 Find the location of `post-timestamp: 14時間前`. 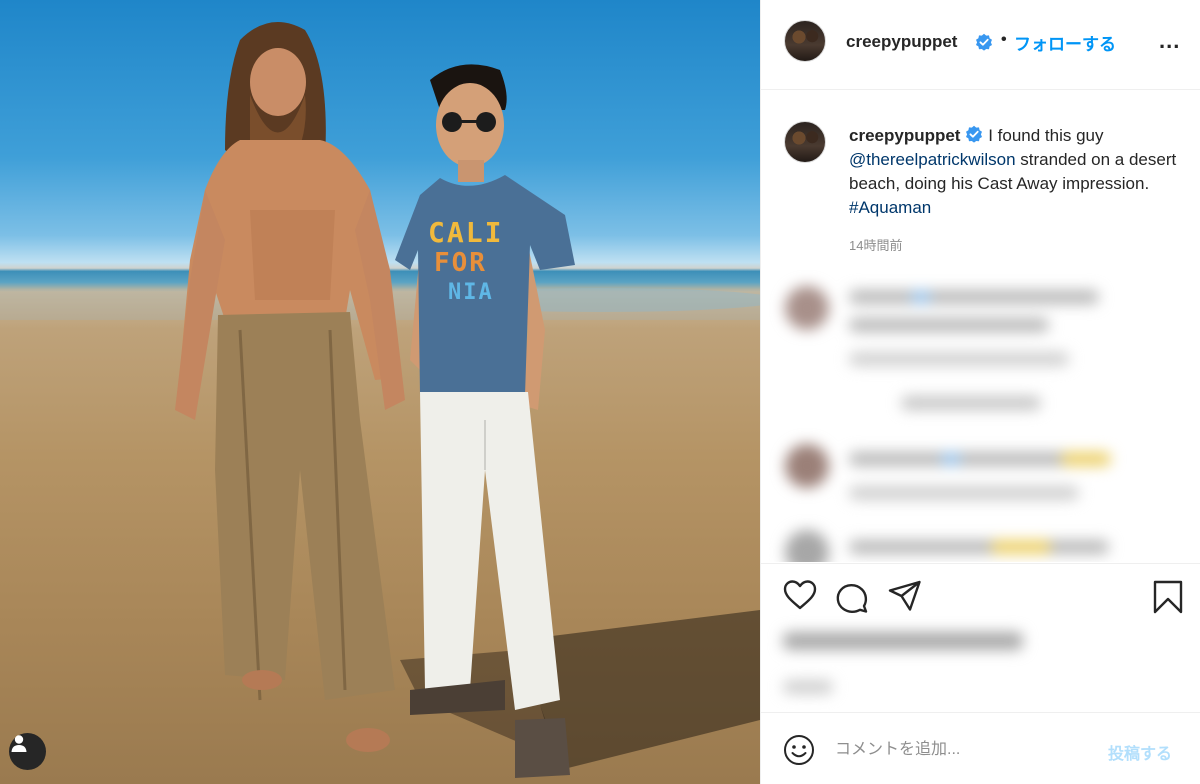

post-timestamp: 14時間前 is located at coordinates (876, 245).